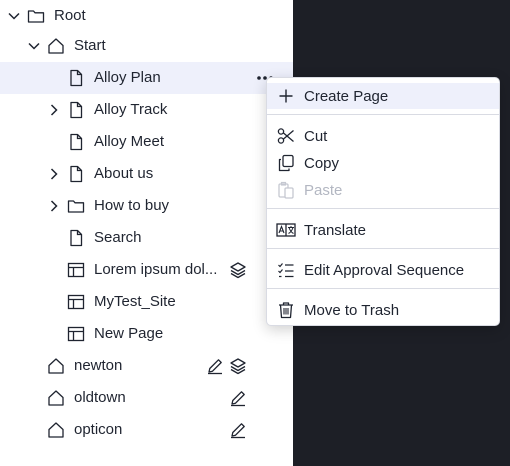 This screenshot has height=466, width=510. What do you see at coordinates (286, 230) in the screenshot?
I see `translate-icon` at bounding box center [286, 230].